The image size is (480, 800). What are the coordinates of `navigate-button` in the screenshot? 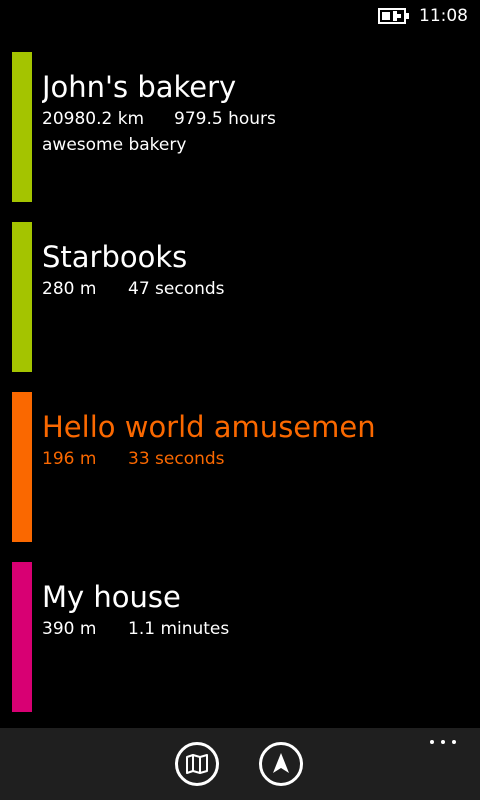 It's located at (281, 764).